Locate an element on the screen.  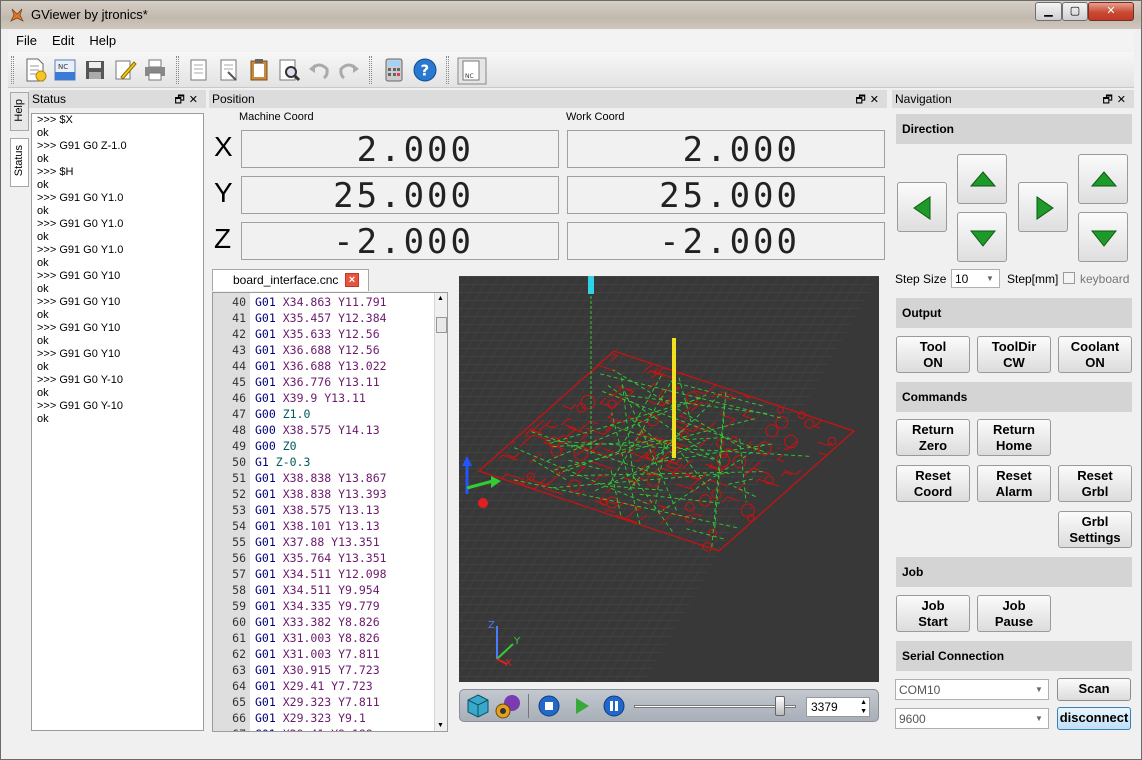
scroll-down-icon: ▼ is located at coordinates (440, 725).